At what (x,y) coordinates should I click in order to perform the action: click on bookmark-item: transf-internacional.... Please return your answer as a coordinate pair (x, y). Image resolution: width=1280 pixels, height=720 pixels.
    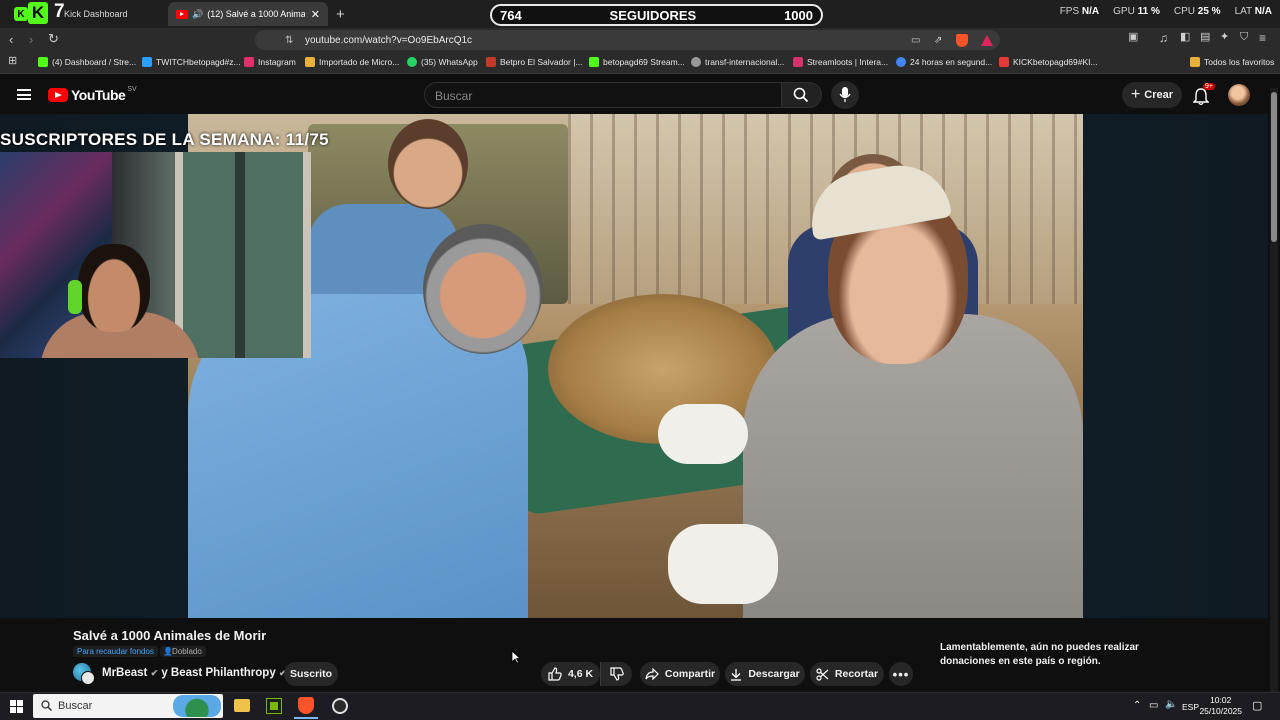
    Looking at the image, I should click on (737, 62).